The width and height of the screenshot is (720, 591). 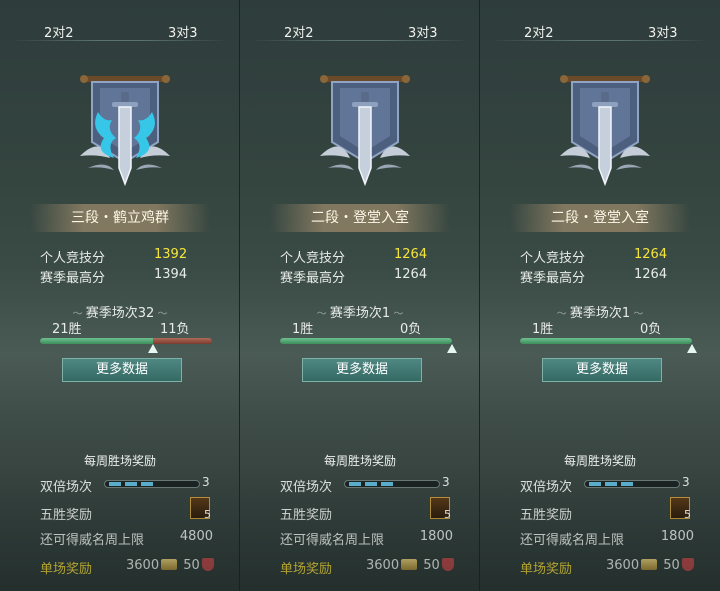 I want to click on wins-count: 21胜, so click(x=67, y=329).